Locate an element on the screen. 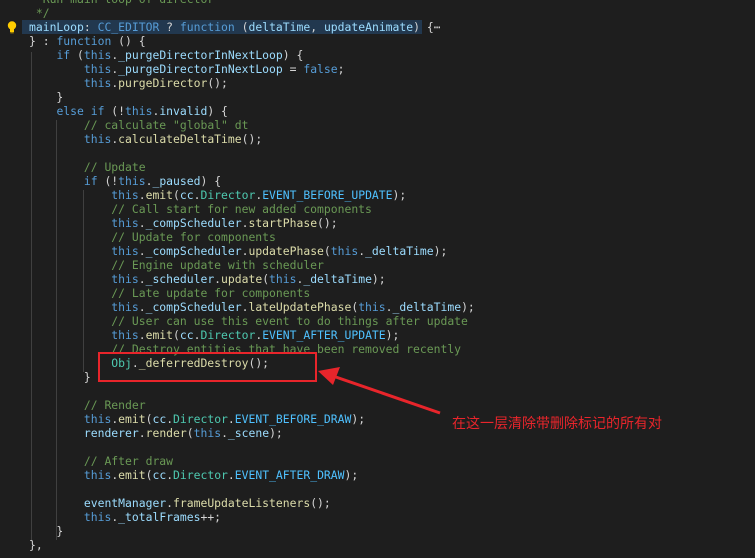 Image resolution: width=755 pixels, height=558 pixels. annotation-arrow is located at coordinates (379, 391).